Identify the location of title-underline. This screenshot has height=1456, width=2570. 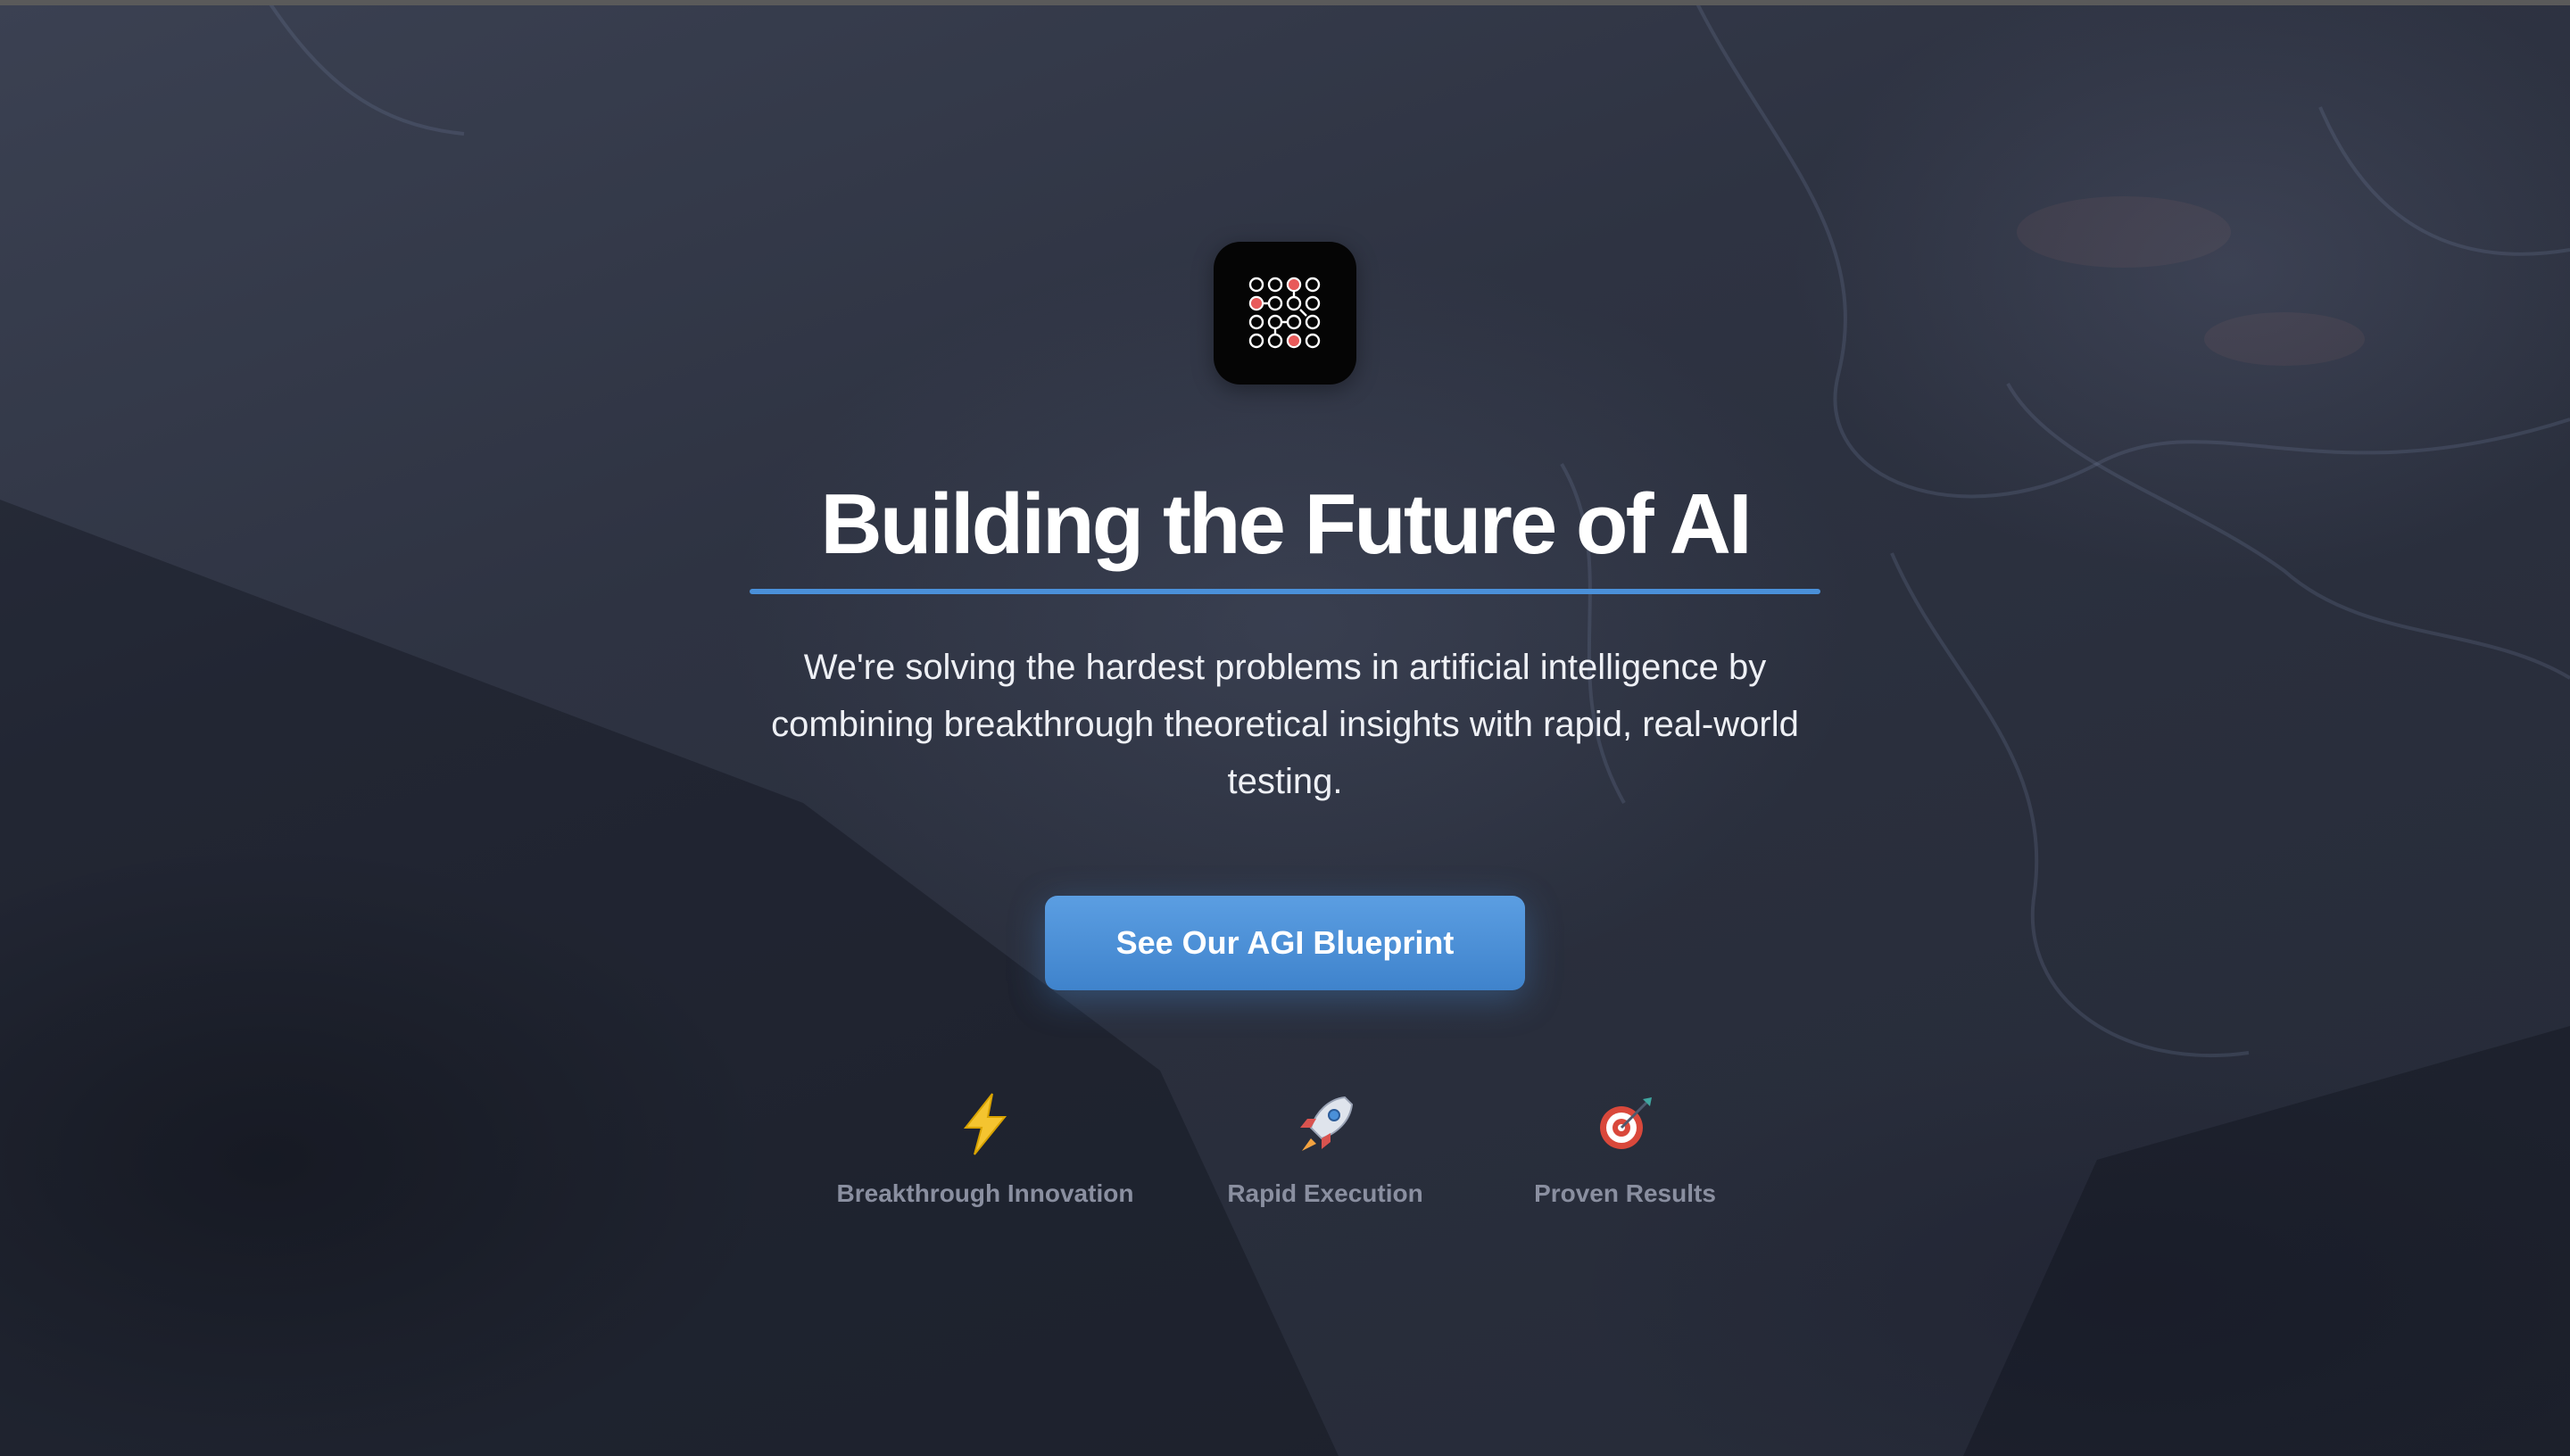
(1285, 591).